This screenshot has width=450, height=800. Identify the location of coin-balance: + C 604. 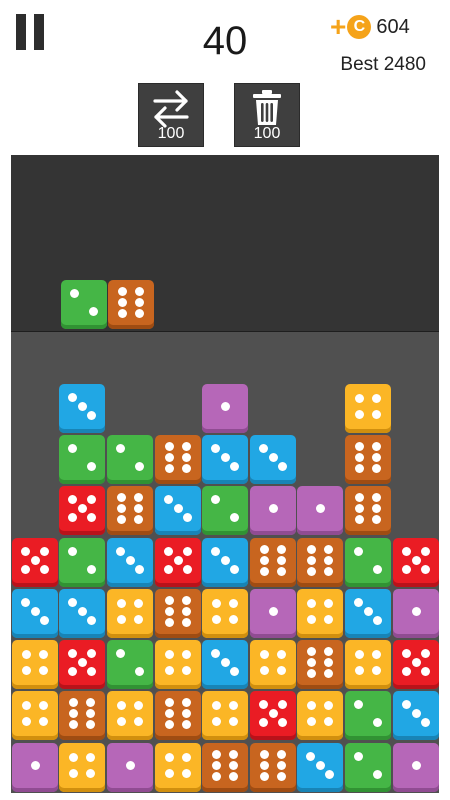
(370, 27).